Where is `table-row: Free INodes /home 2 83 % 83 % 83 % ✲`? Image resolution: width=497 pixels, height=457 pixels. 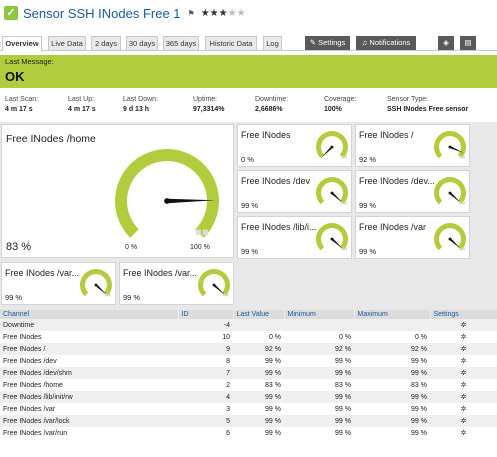
table-row: Free INodes /home 2 83 % 83 % 83 % ✲ is located at coordinates (248, 385).